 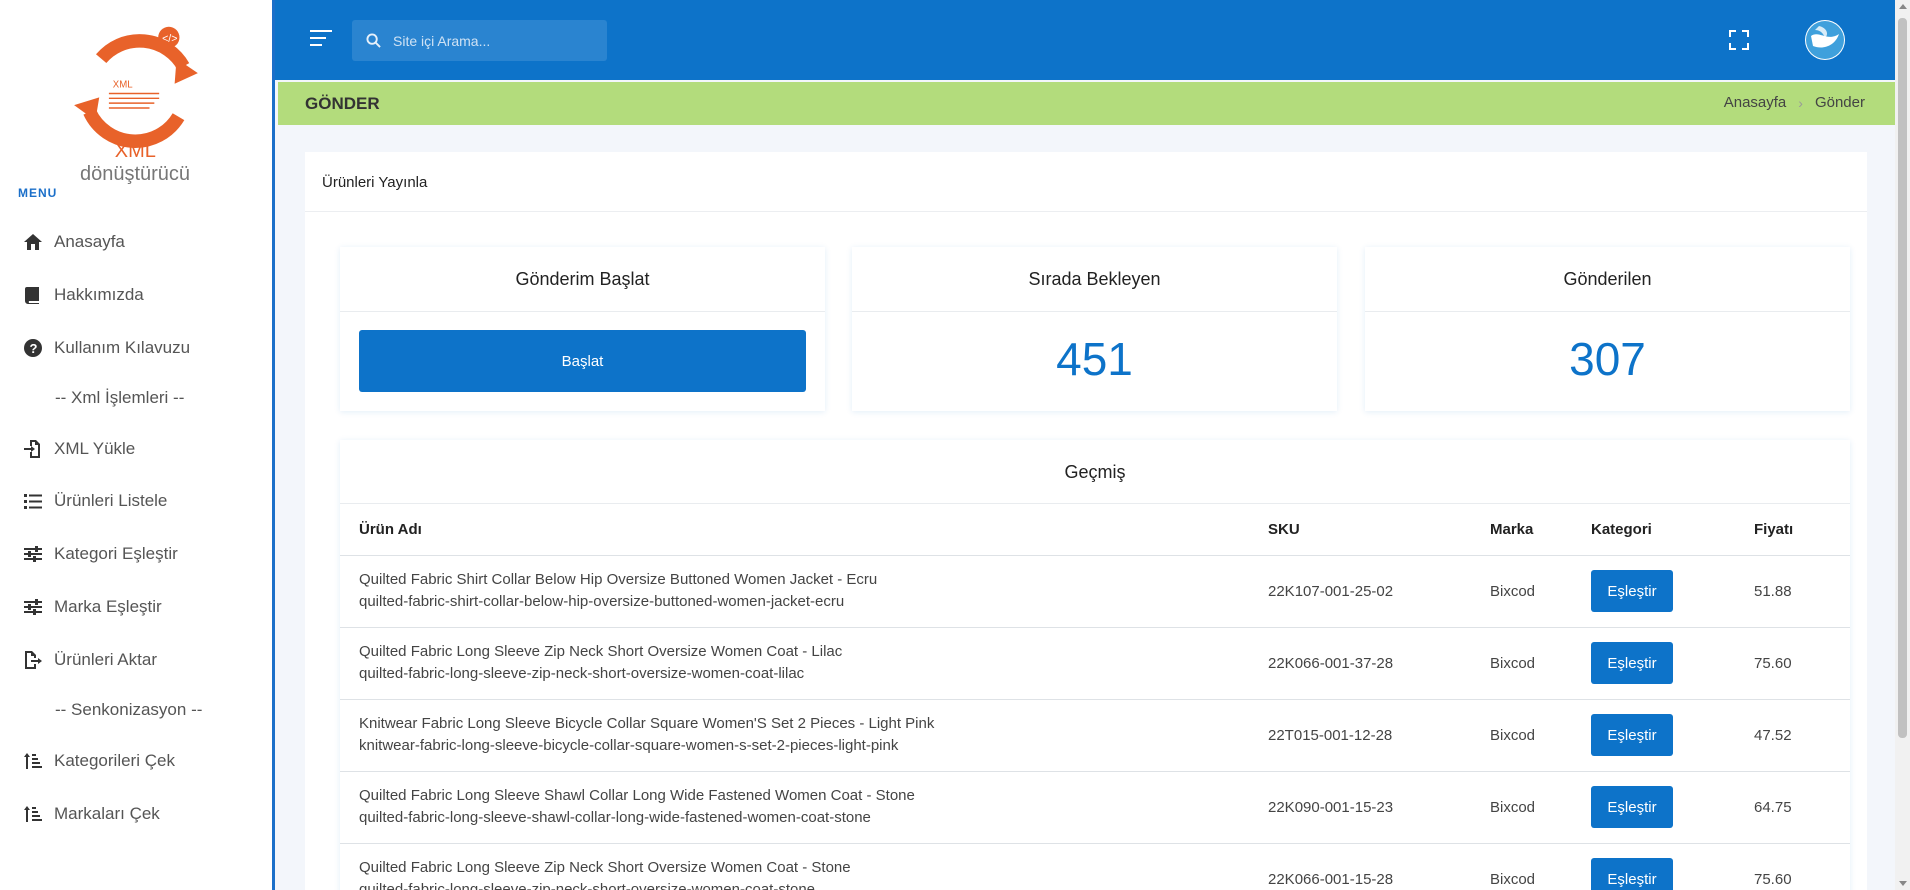 What do you see at coordinates (114, 760) in the screenshot?
I see `sidebar-item-label: Kategorileri Çek` at bounding box center [114, 760].